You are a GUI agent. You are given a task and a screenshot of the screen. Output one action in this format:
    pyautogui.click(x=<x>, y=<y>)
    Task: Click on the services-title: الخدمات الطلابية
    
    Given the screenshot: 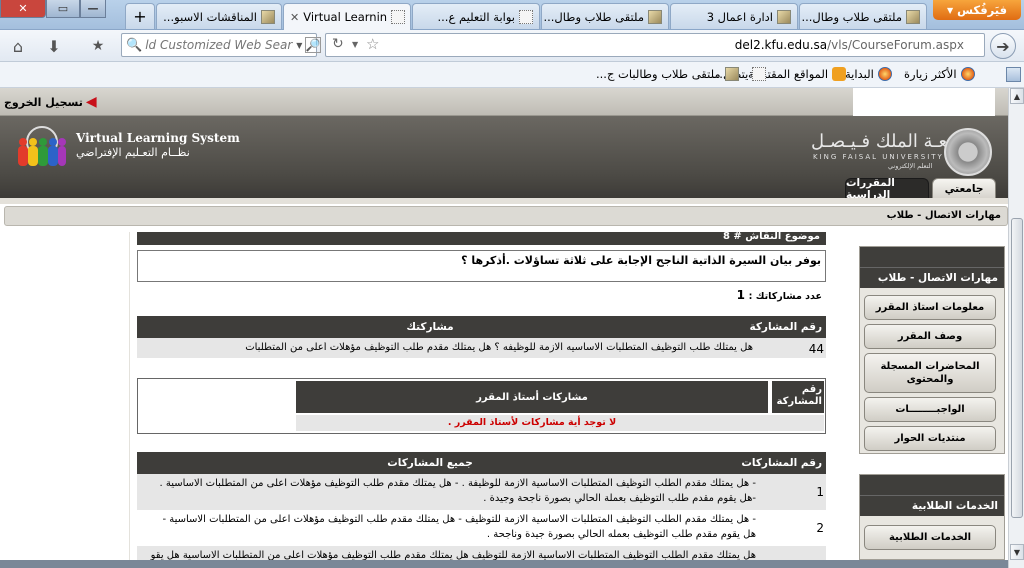 What is the action you would take?
    pyautogui.click(x=932, y=505)
    